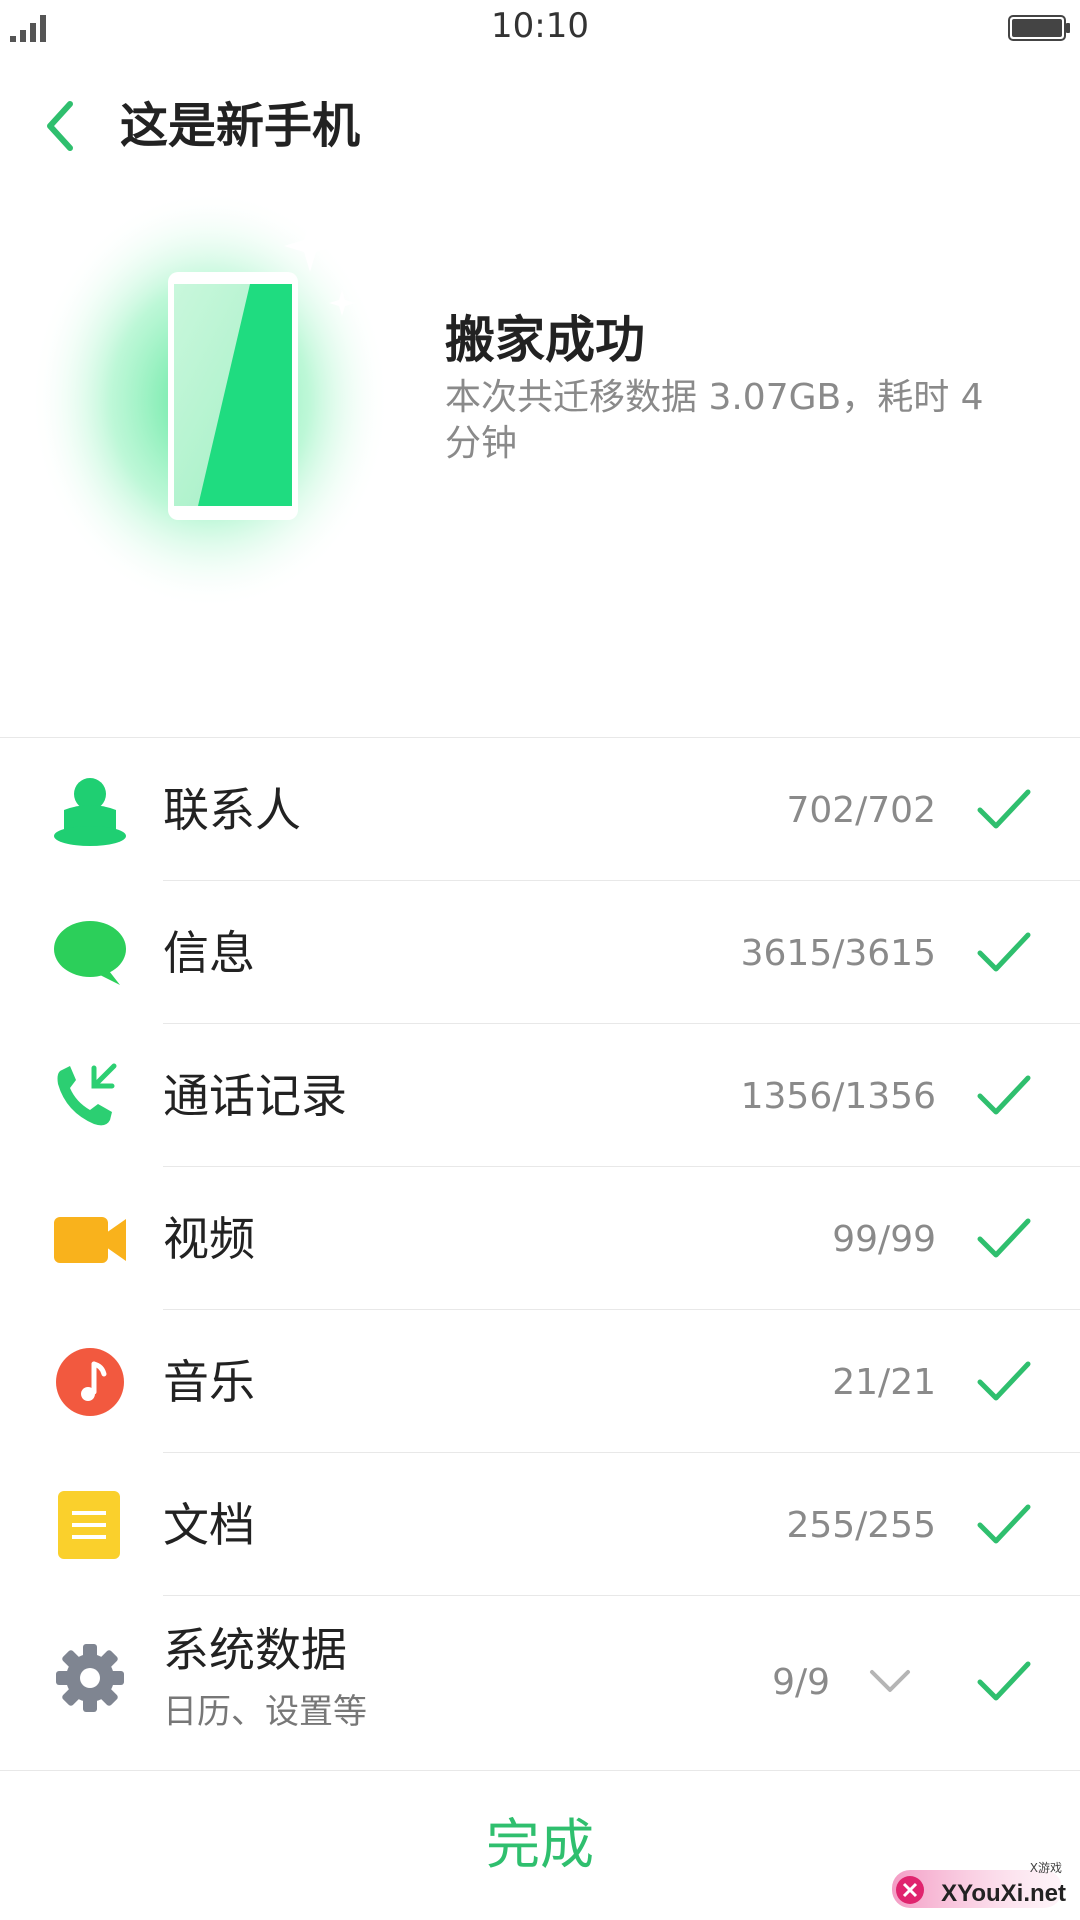 The height and width of the screenshot is (1920, 1080). I want to click on item-count: 9/9, so click(801, 1682).